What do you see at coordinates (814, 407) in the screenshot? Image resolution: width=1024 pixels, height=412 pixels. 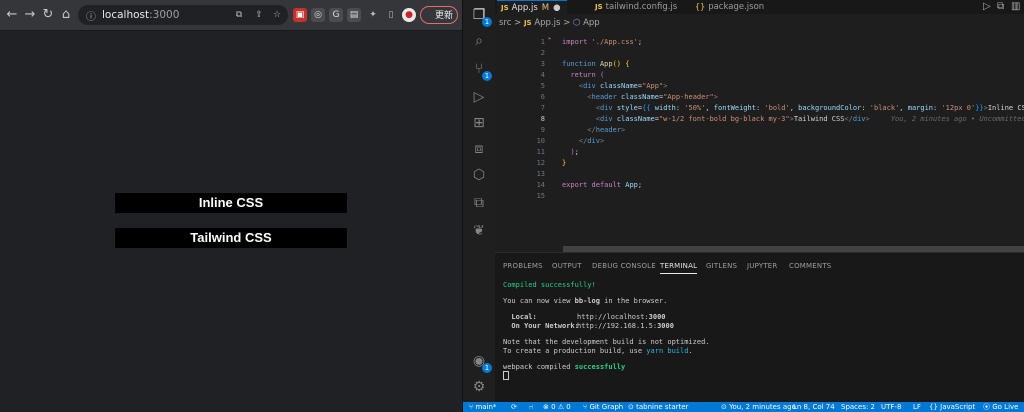 I see `cursor-position: Ln 8, Col 74` at bounding box center [814, 407].